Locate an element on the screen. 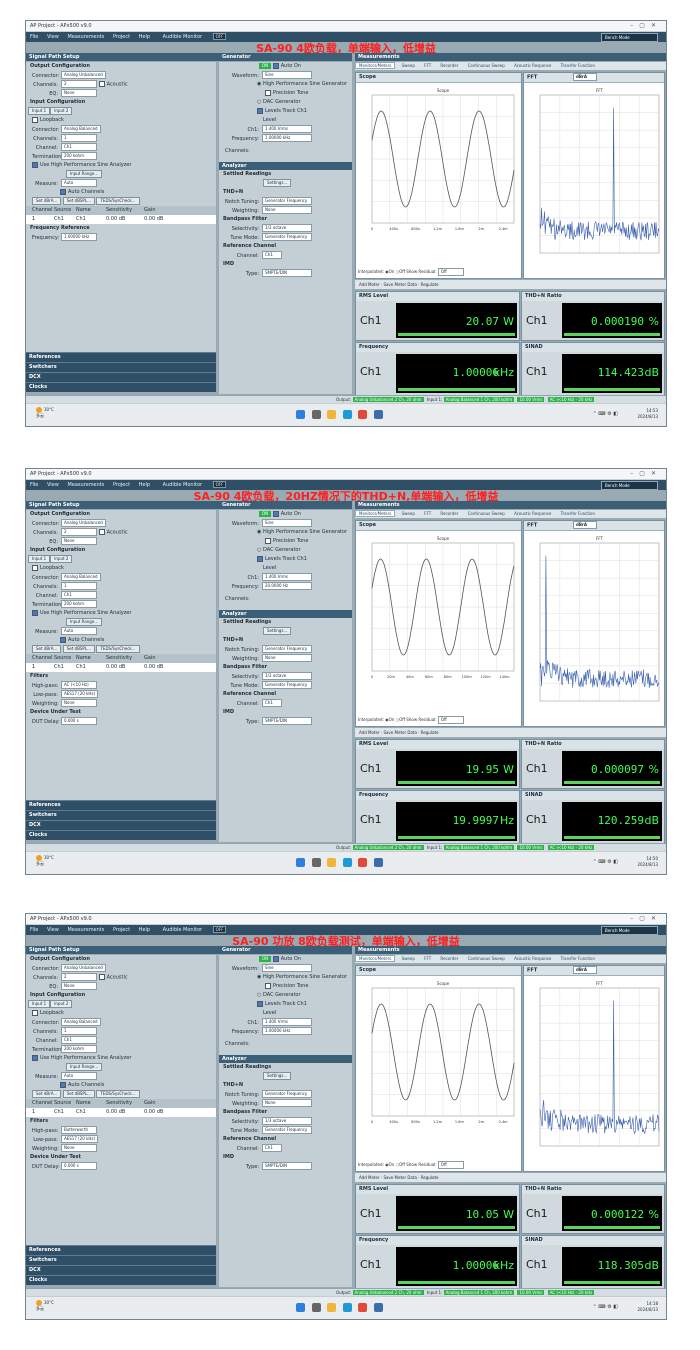  thdn-ratio-meter: THD+N Ratio Ch1 0.000097 % is located at coordinates (593, 764).